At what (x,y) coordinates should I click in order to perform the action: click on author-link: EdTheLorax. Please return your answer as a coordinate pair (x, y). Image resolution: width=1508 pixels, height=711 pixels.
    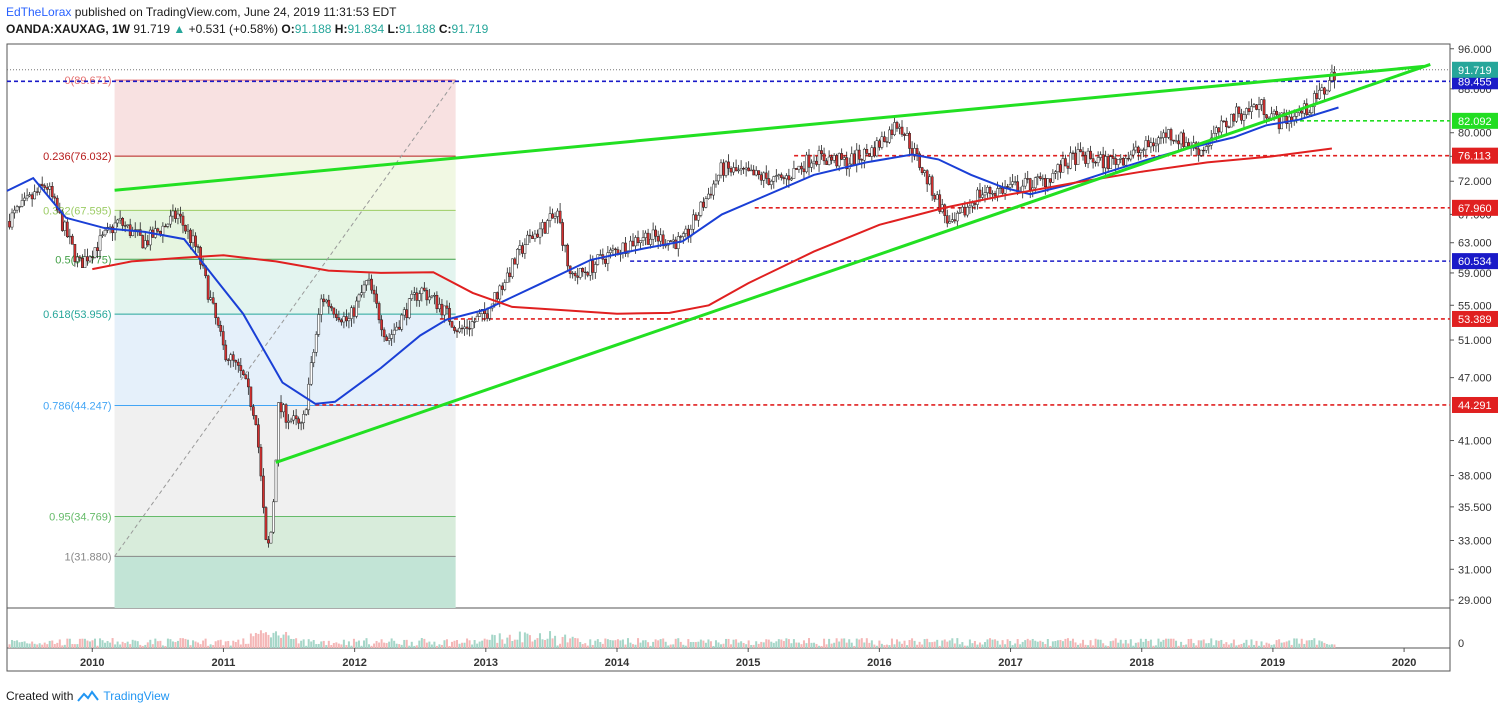
    Looking at the image, I should click on (38, 12).